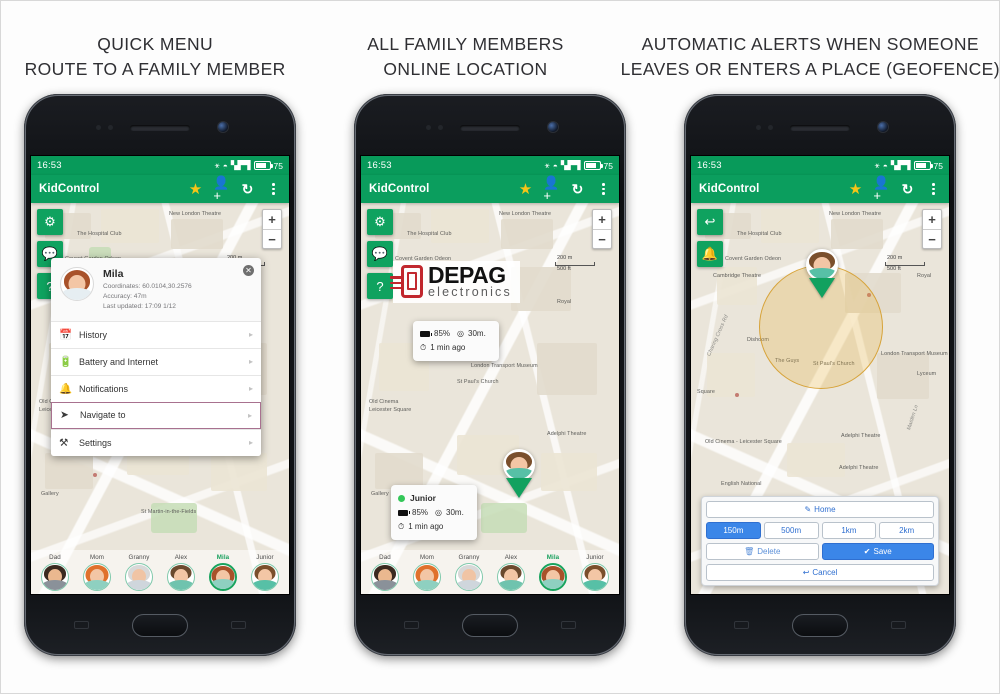 The width and height of the screenshot is (1000, 694). I want to click on menu-item-navigate-to: ➤ Navigate to ▸, so click(156, 415).